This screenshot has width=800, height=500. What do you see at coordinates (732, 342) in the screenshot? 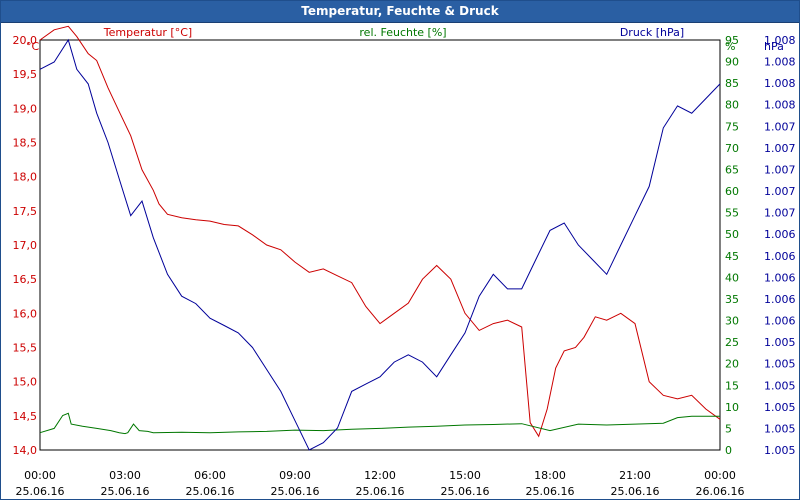
I see `humidity-tick-label: 25` at bounding box center [732, 342].